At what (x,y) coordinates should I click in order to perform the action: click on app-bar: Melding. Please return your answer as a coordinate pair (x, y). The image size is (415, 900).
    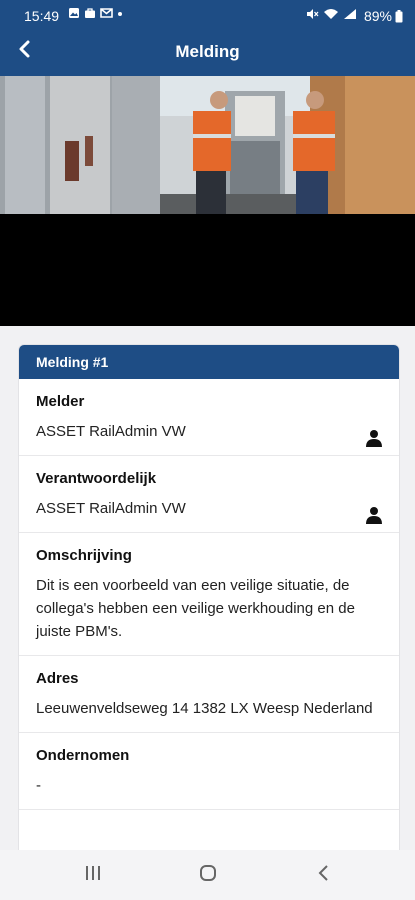
    Looking at the image, I should click on (207, 52).